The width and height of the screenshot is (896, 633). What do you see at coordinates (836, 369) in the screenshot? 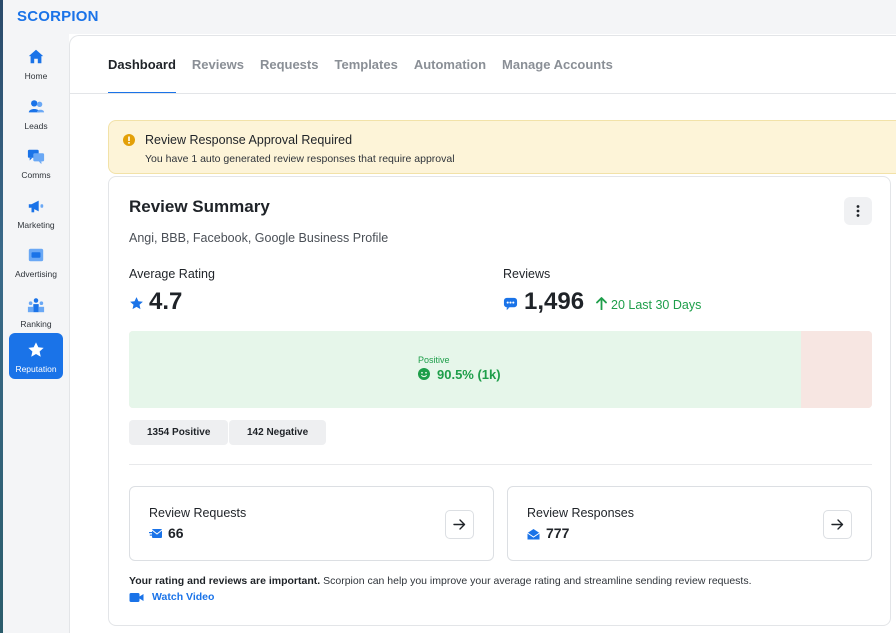
I see `sentiment-negative-segment` at bounding box center [836, 369].